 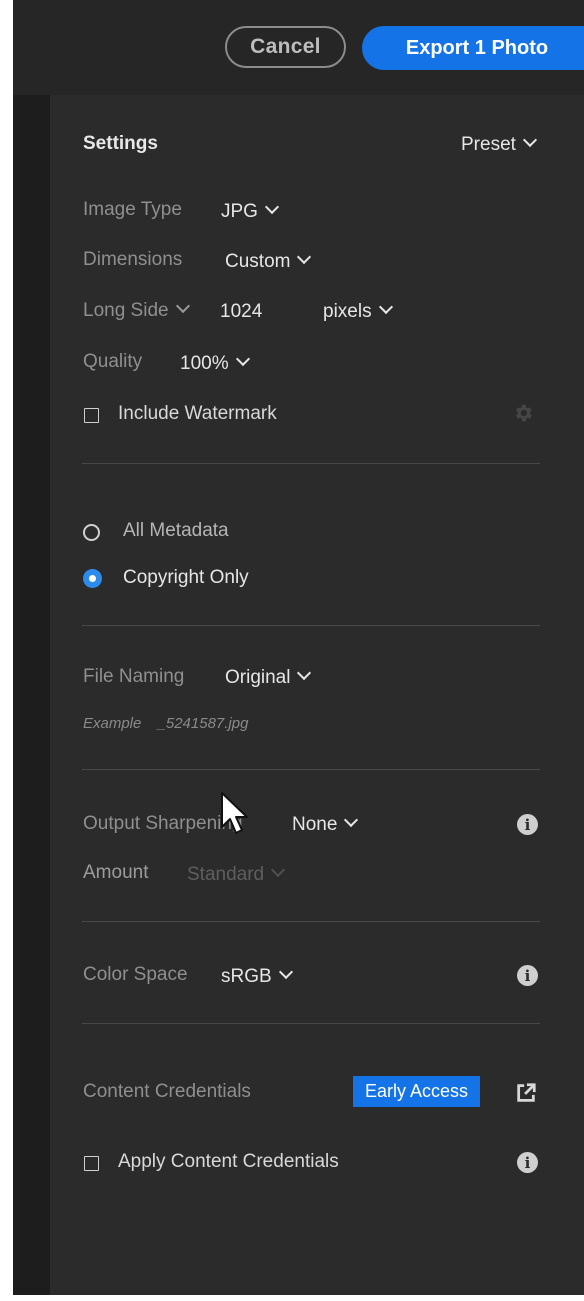 I want to click on external-link-icon, so click(x=526, y=1093).